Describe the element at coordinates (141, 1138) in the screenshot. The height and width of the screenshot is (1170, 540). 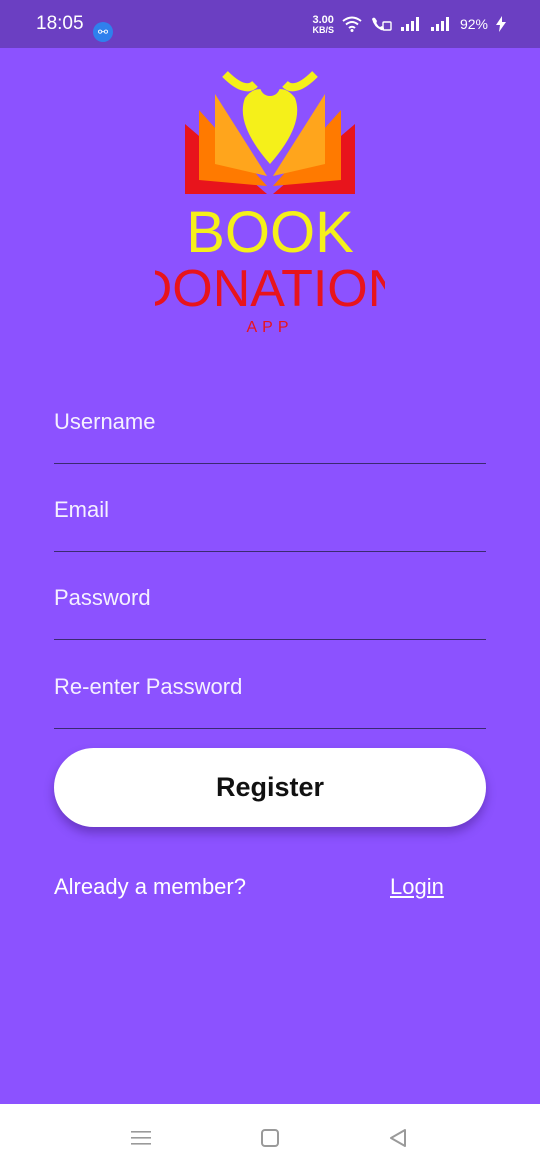
I see `menu-icon` at that location.